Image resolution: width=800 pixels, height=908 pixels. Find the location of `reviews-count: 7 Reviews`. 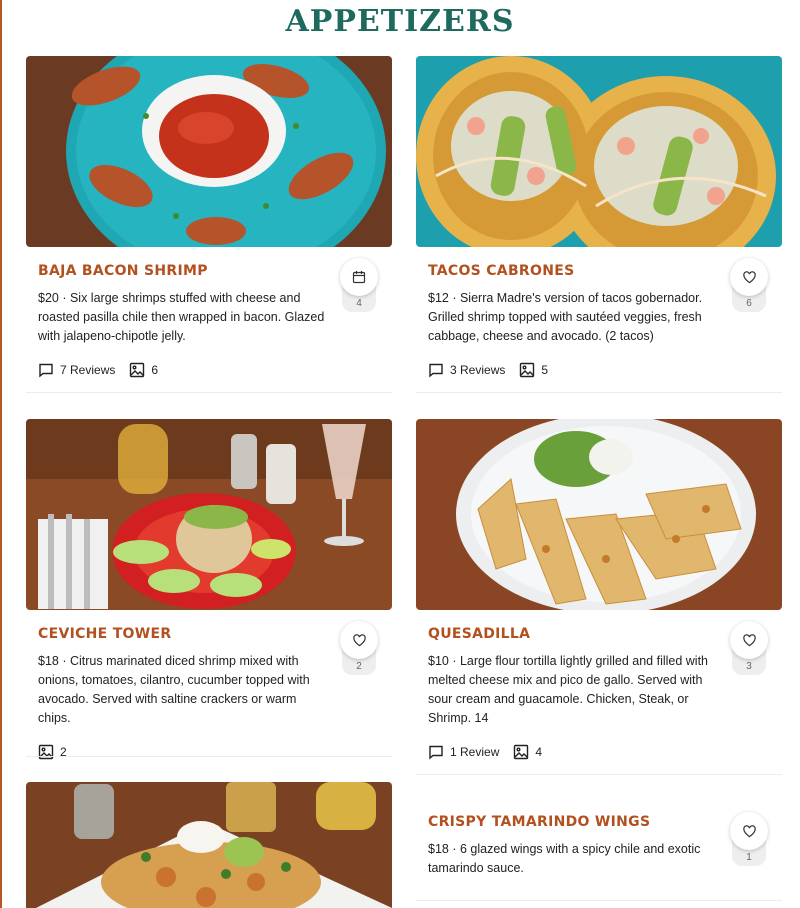

reviews-count: 7 Reviews is located at coordinates (88, 370).